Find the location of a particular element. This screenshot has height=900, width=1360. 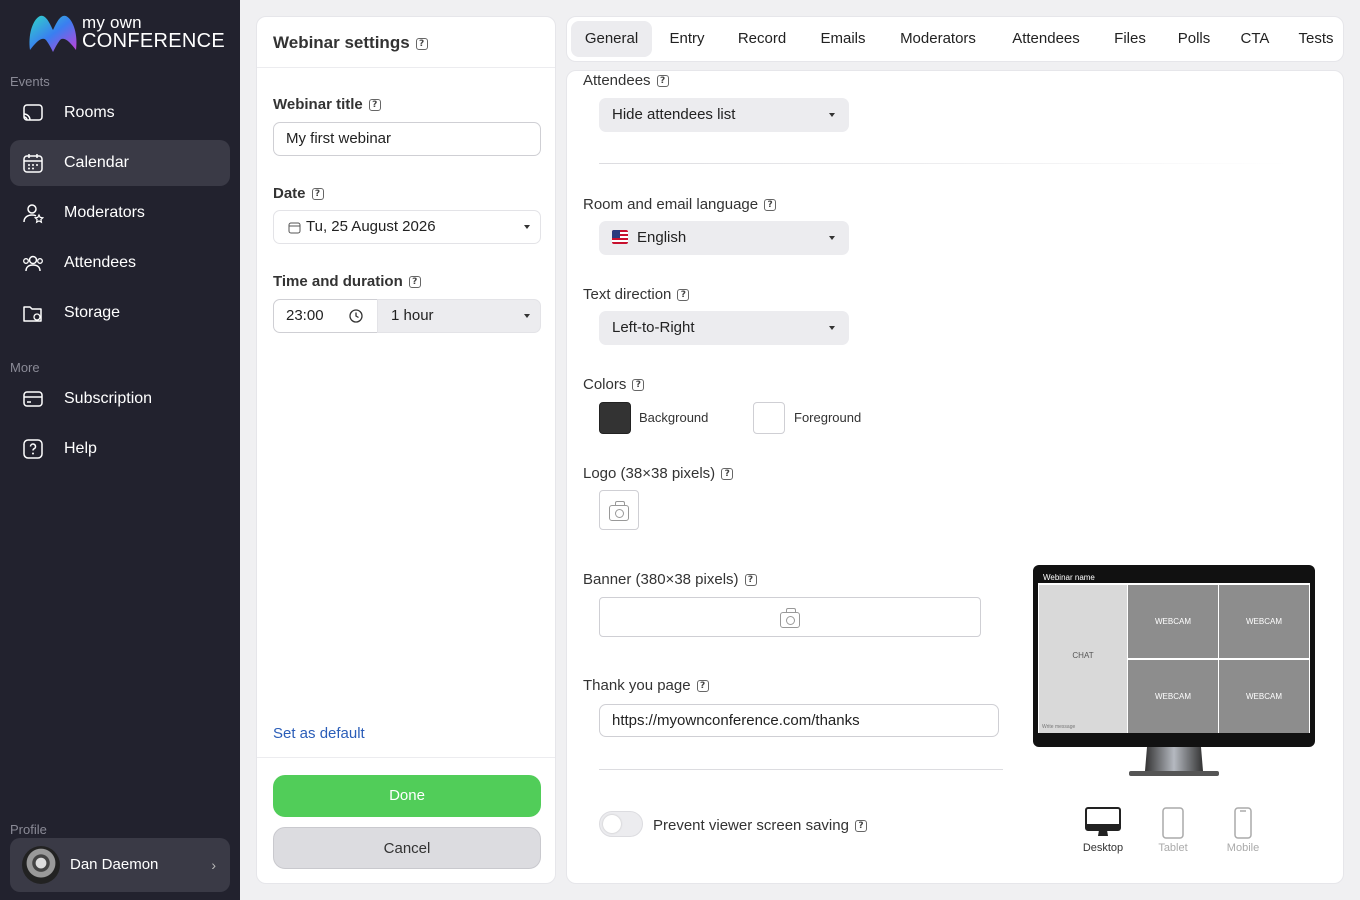

tab-attendees: Attendees is located at coordinates (1046, 39).